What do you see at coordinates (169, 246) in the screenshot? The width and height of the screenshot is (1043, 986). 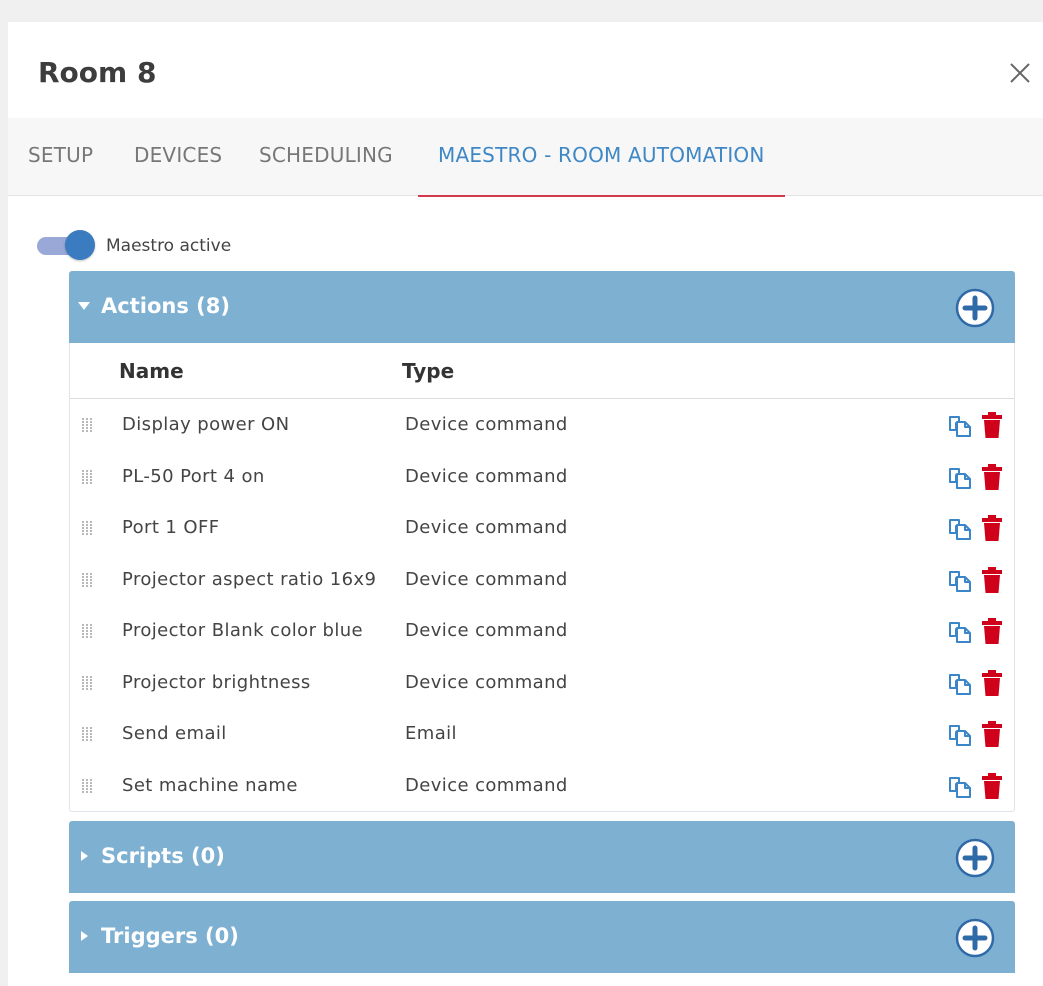 I see `maestro-active-label: Maestro active` at bounding box center [169, 246].